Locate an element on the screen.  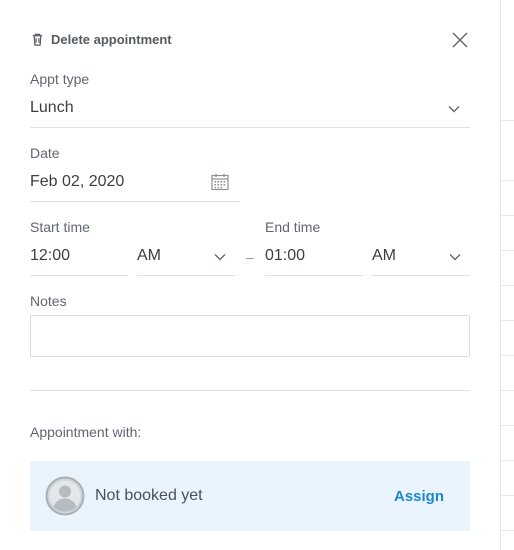
end-meridiem-value: AM is located at coordinates (384, 255).